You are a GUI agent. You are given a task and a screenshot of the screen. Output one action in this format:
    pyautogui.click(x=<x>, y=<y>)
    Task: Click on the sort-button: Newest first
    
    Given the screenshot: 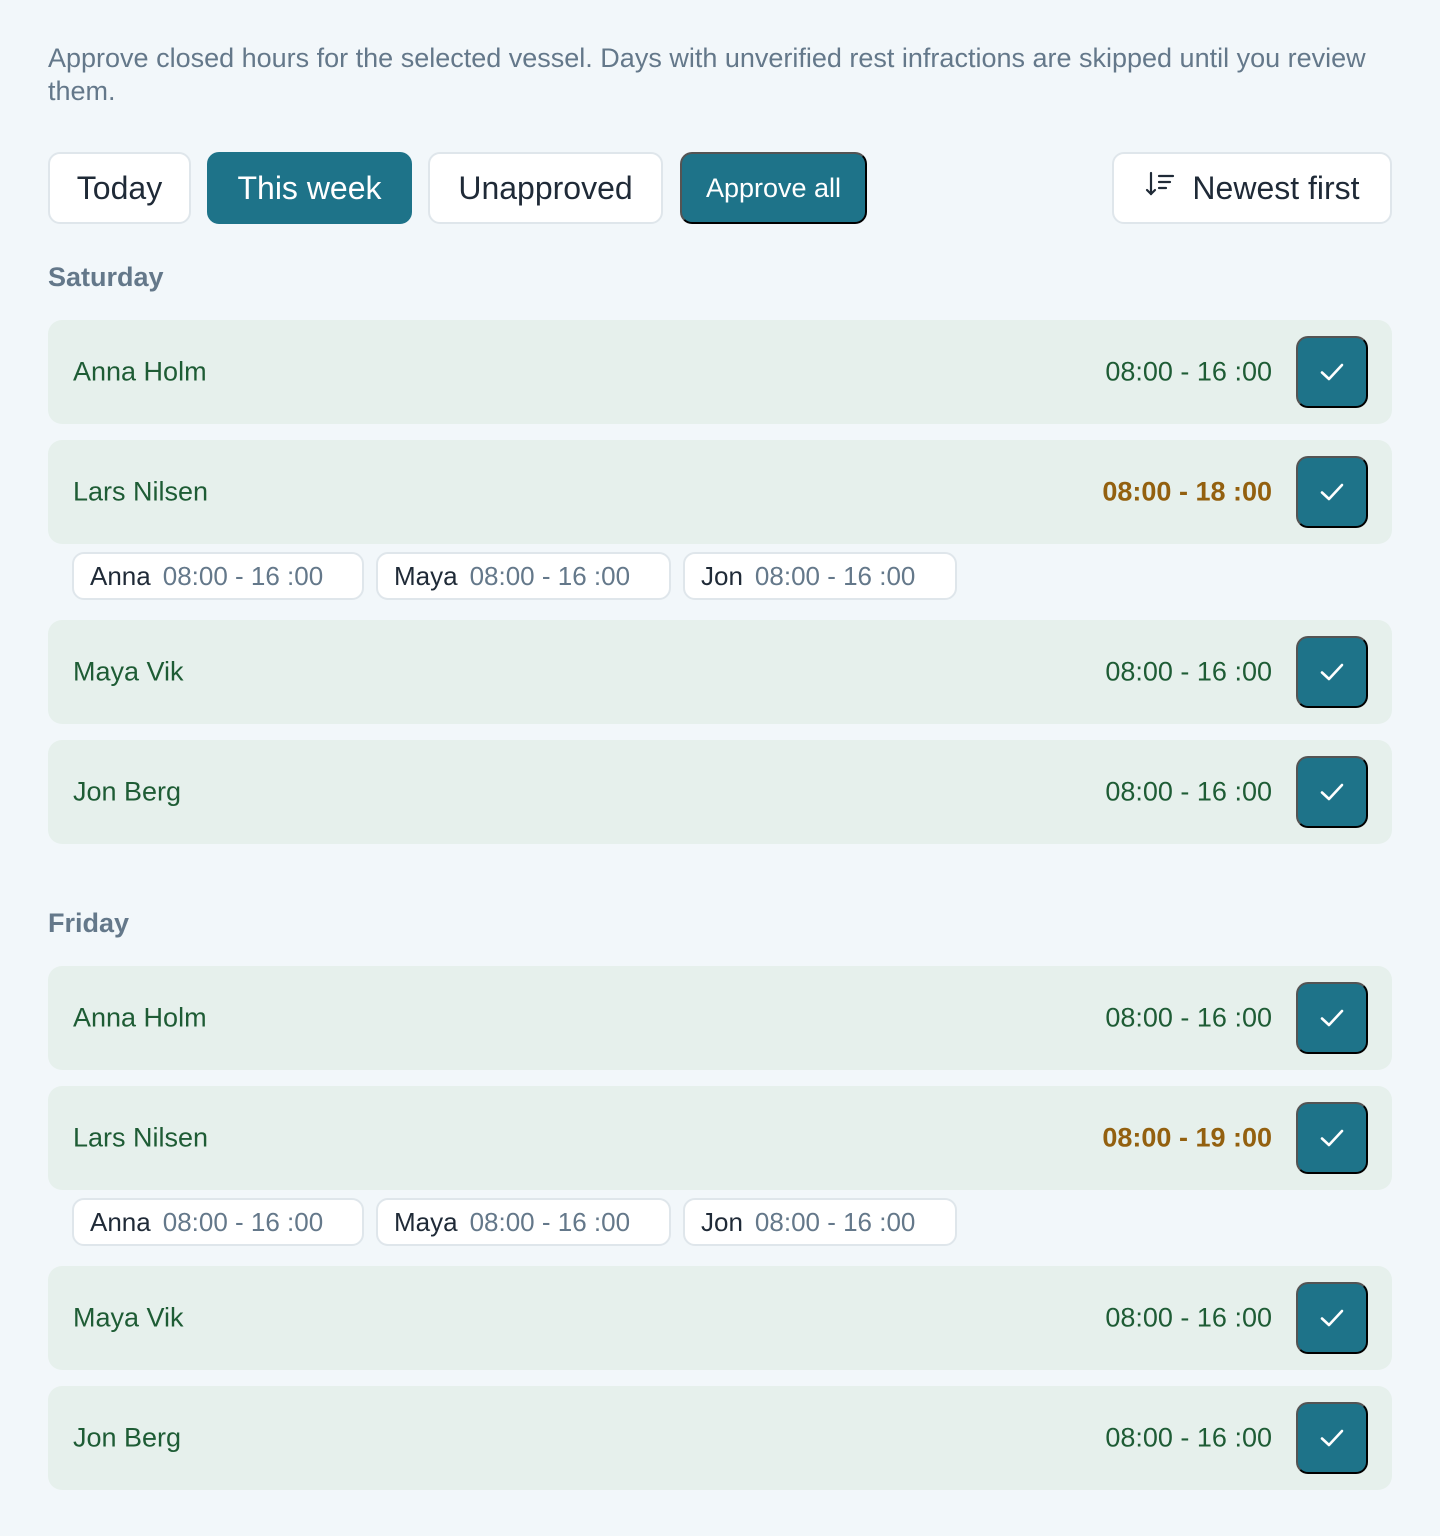 What is the action you would take?
    pyautogui.click(x=1252, y=188)
    